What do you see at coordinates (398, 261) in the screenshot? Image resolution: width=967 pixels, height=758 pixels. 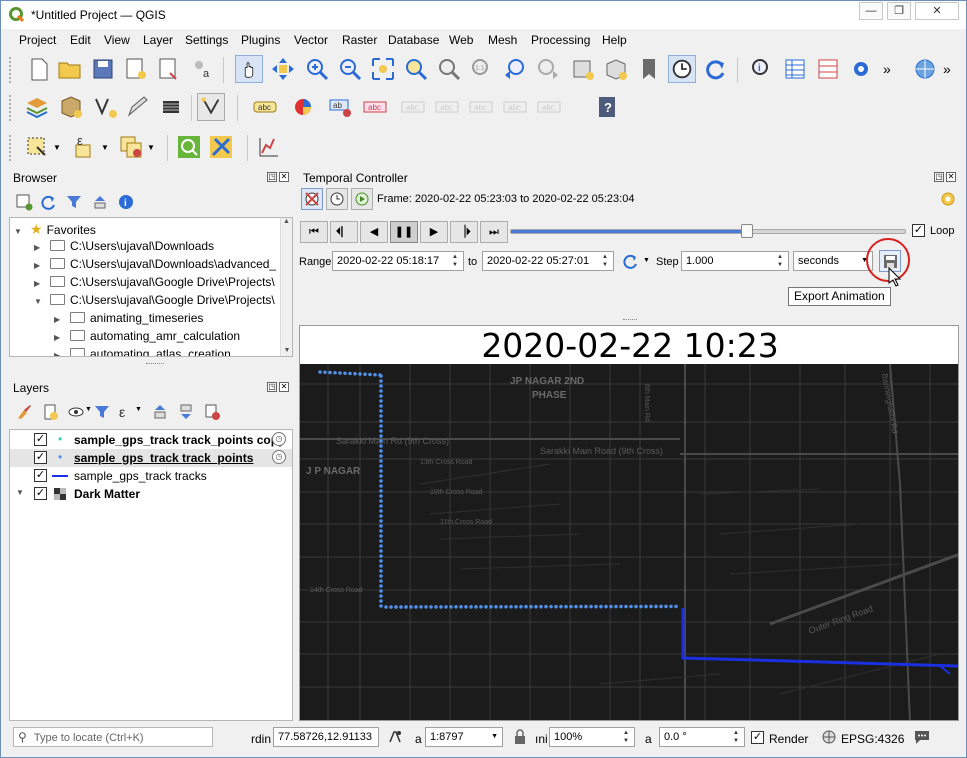 I see `range-start-datetime: 2020-02-22 05:18:17 ▲ ▼` at bounding box center [398, 261].